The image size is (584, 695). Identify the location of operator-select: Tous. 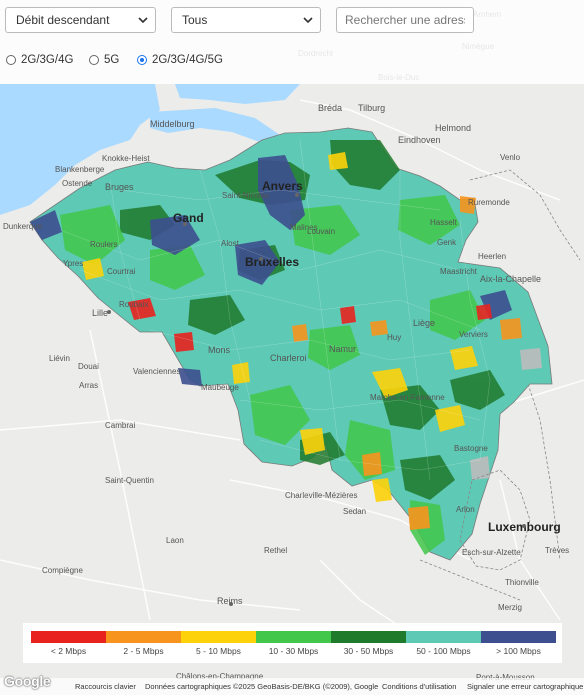
(246, 20).